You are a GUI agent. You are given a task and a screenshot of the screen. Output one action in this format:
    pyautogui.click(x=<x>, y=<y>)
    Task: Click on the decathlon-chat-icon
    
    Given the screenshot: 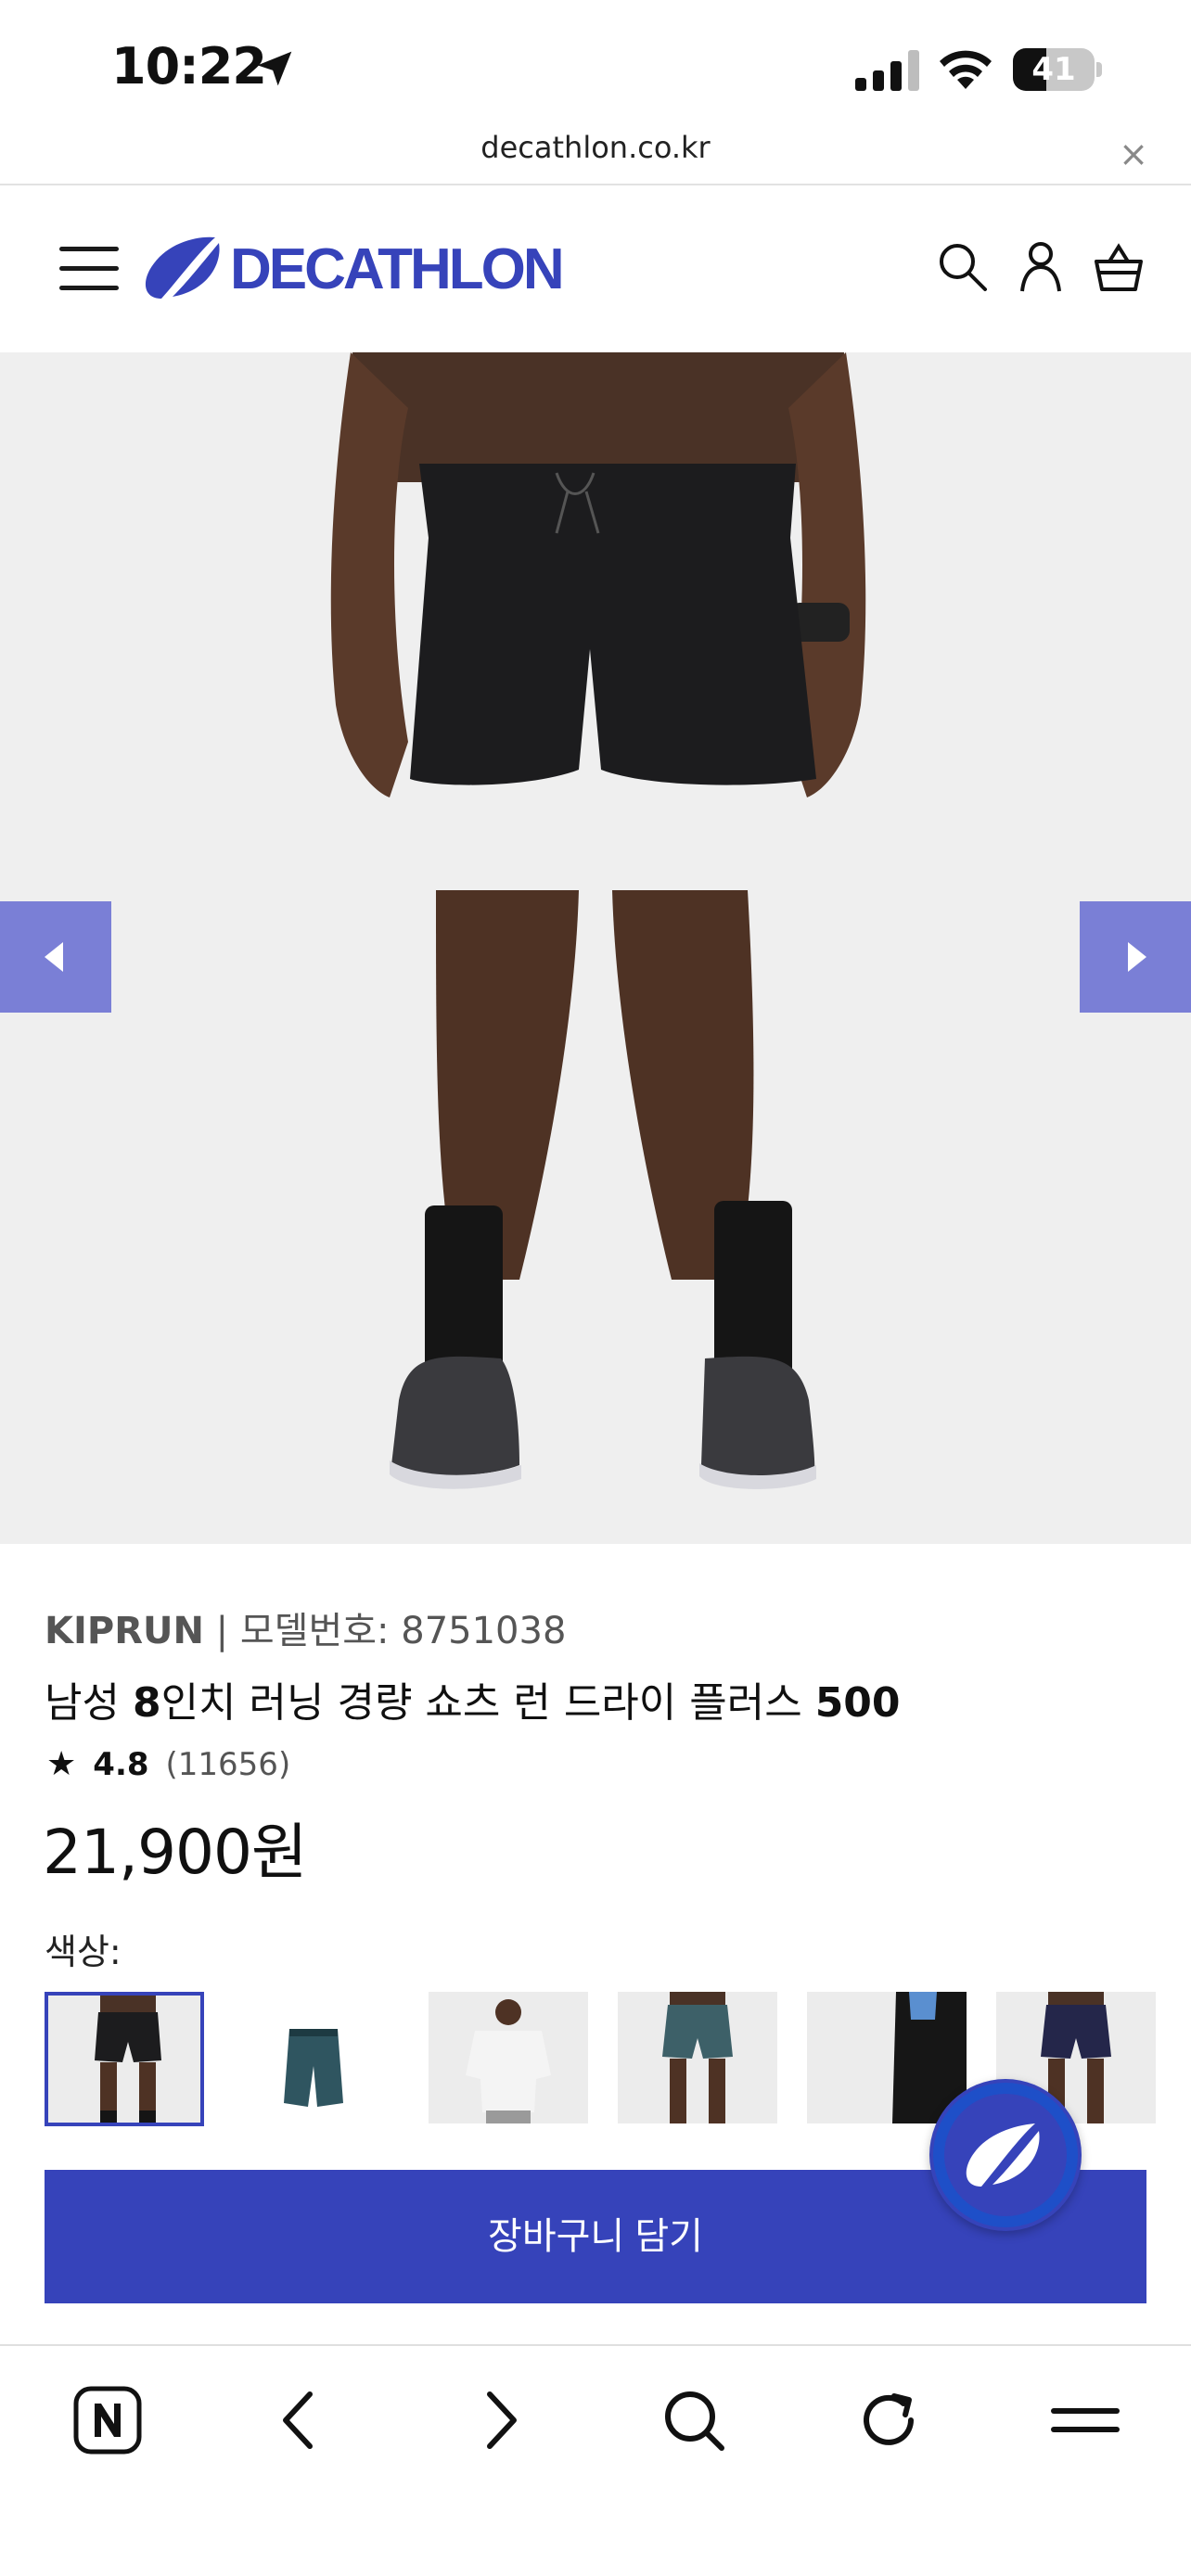 What is the action you would take?
    pyautogui.click(x=1006, y=2155)
    